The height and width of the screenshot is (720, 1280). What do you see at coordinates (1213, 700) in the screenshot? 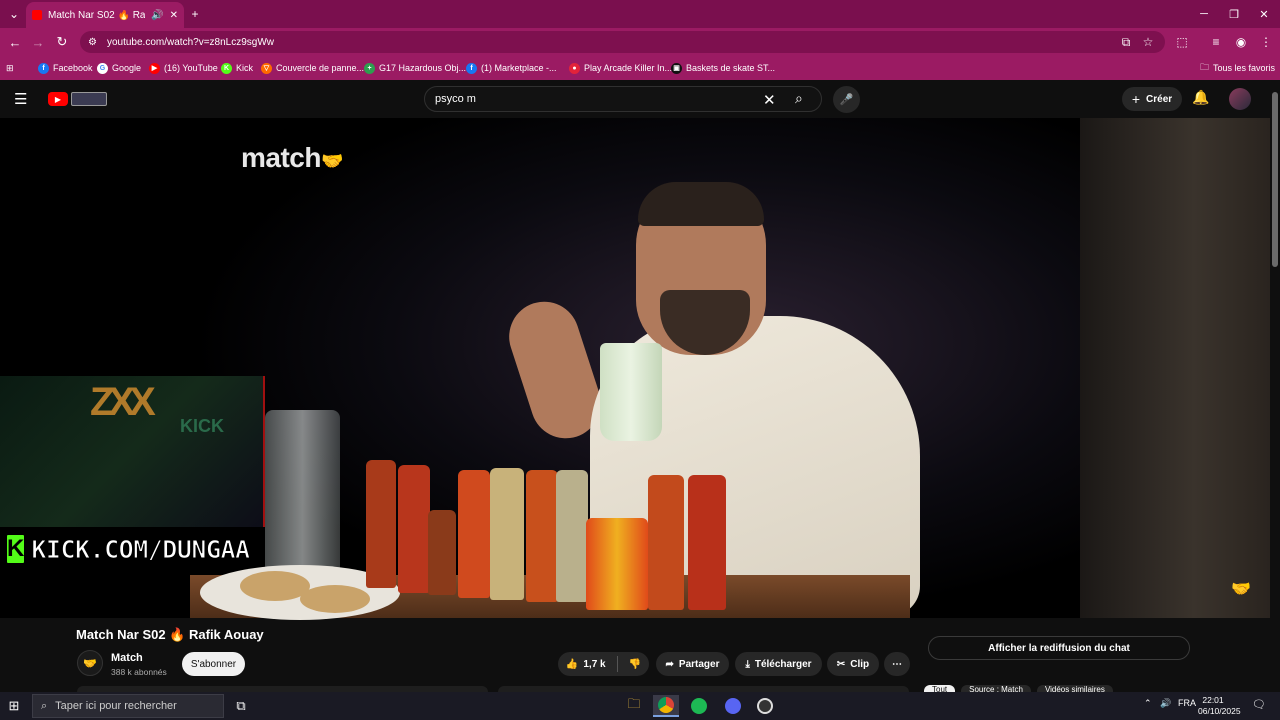
I see `clock-time: 22:01` at bounding box center [1213, 700].